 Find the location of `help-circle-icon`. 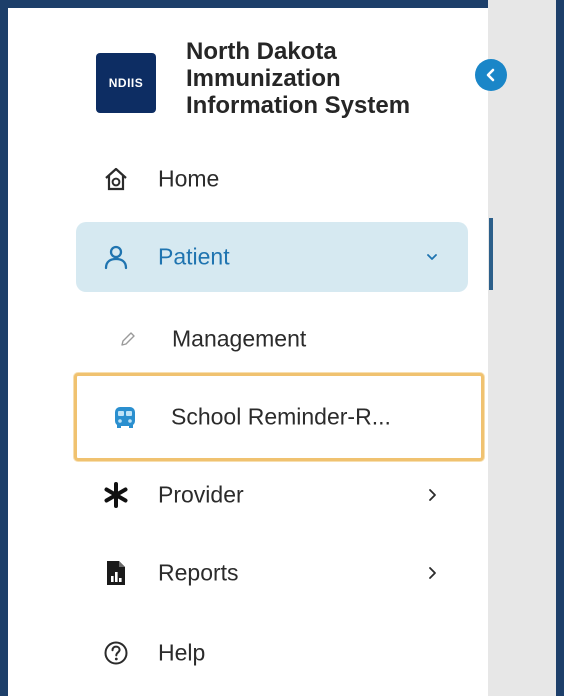

help-circle-icon is located at coordinates (116, 653).